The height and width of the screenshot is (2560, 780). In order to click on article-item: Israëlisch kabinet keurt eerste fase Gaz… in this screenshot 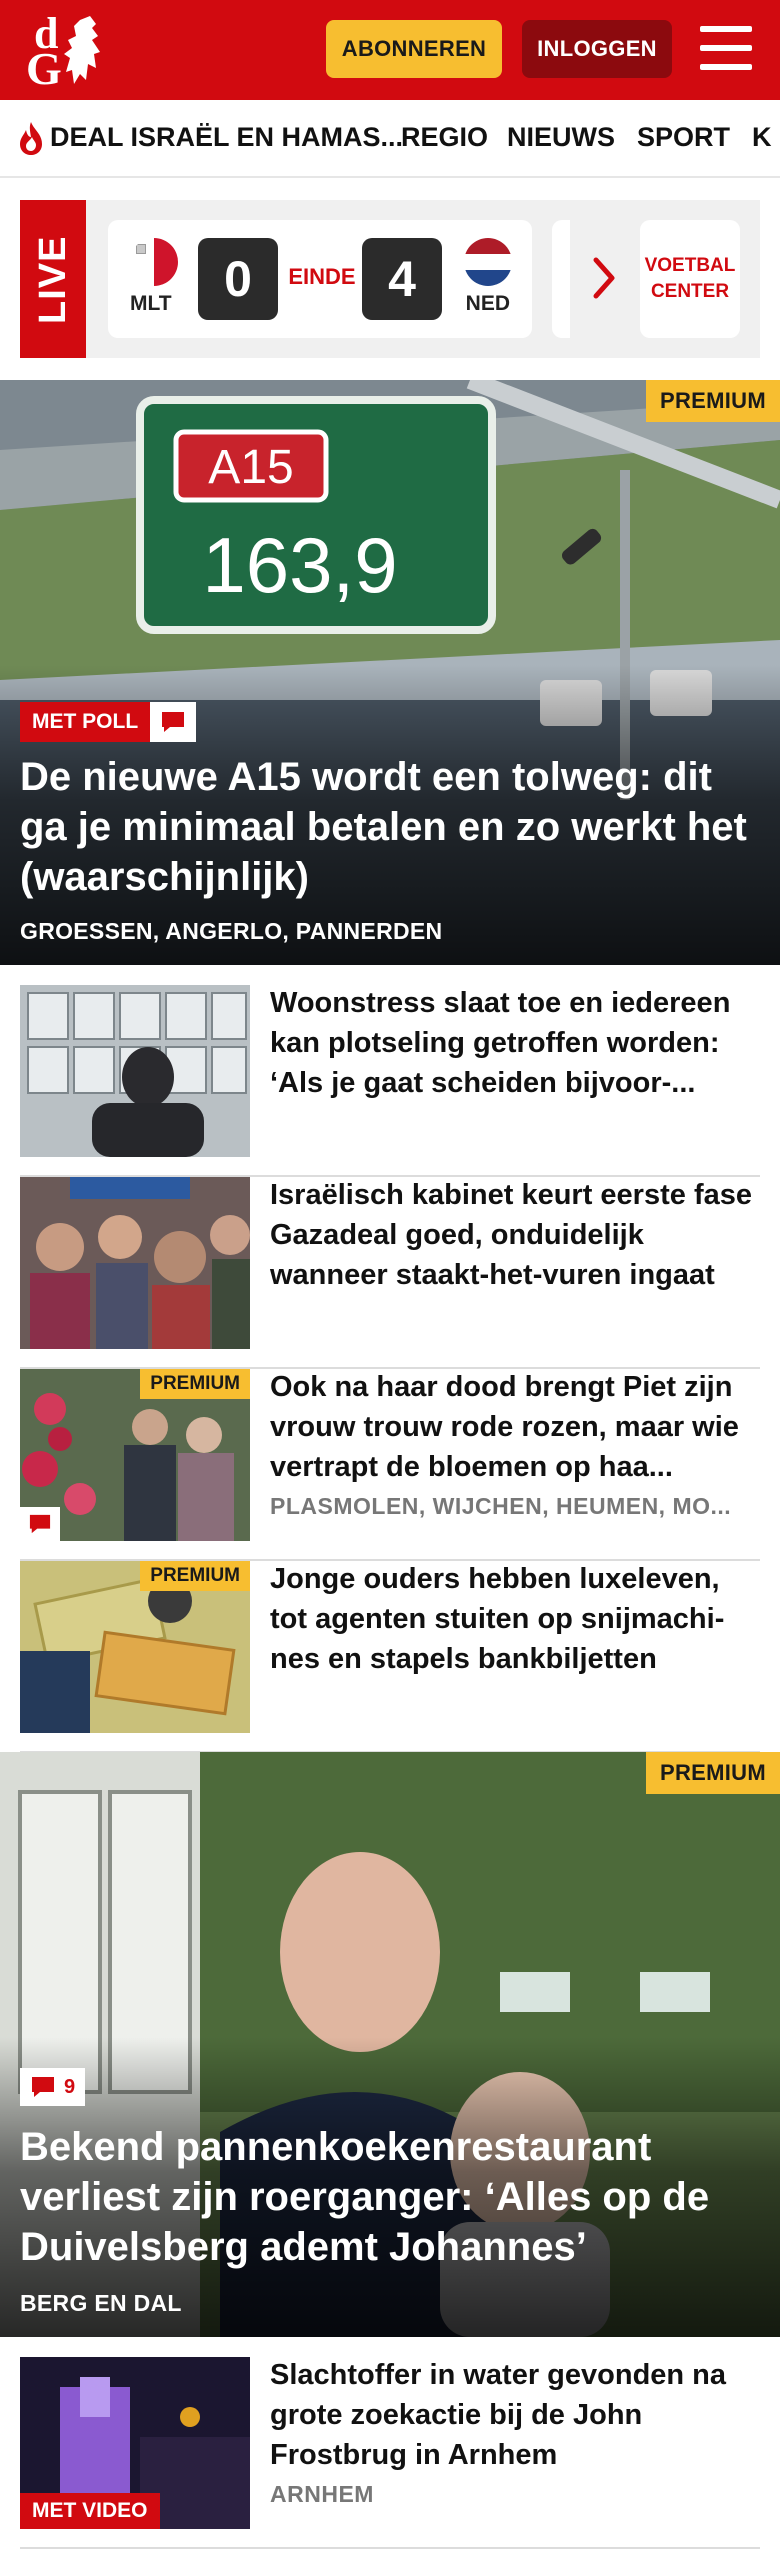, I will do `click(390, 1273)`.